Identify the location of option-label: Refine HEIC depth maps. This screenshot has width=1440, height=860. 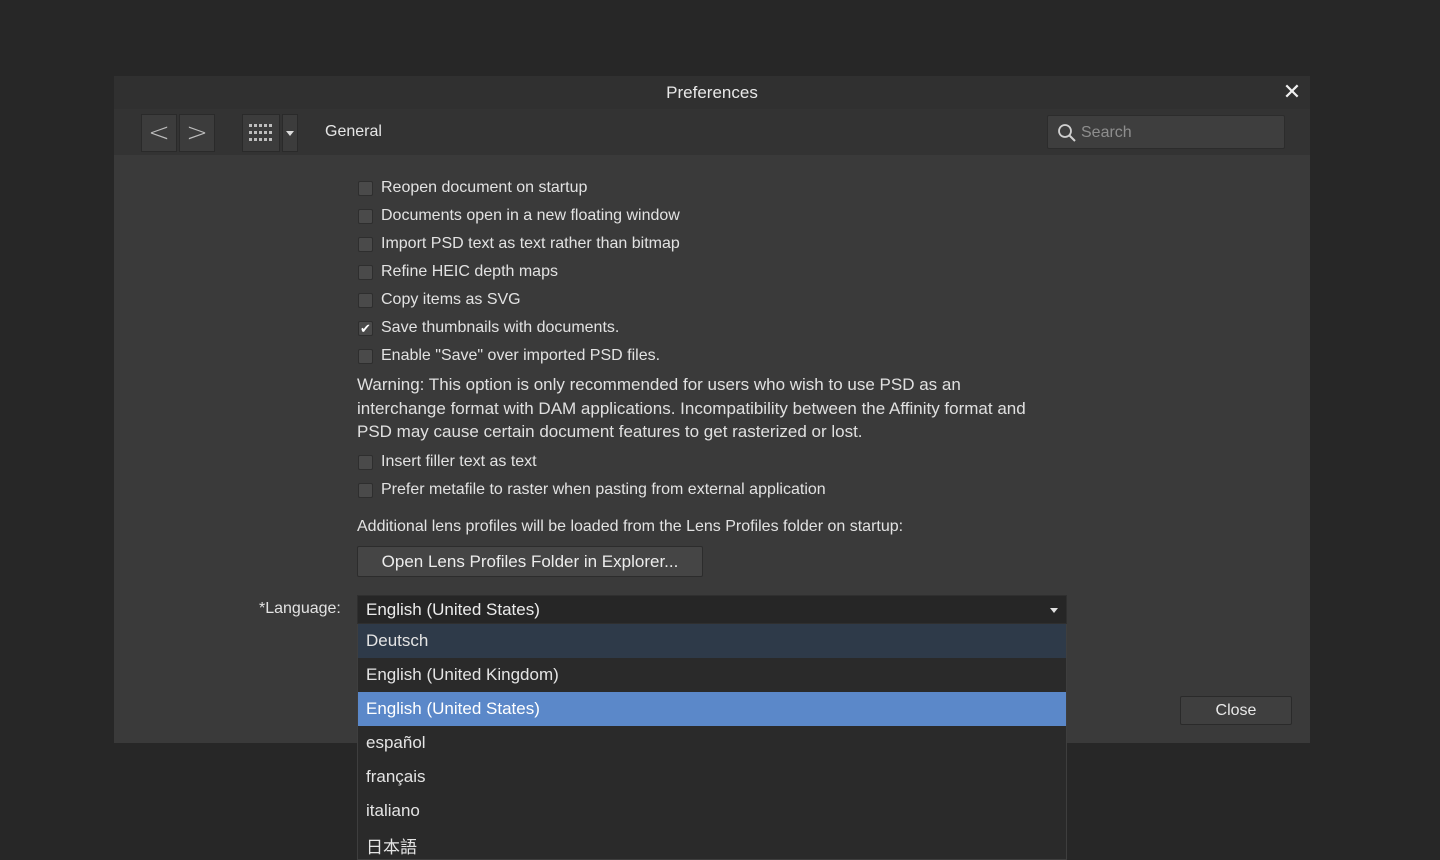
(469, 271).